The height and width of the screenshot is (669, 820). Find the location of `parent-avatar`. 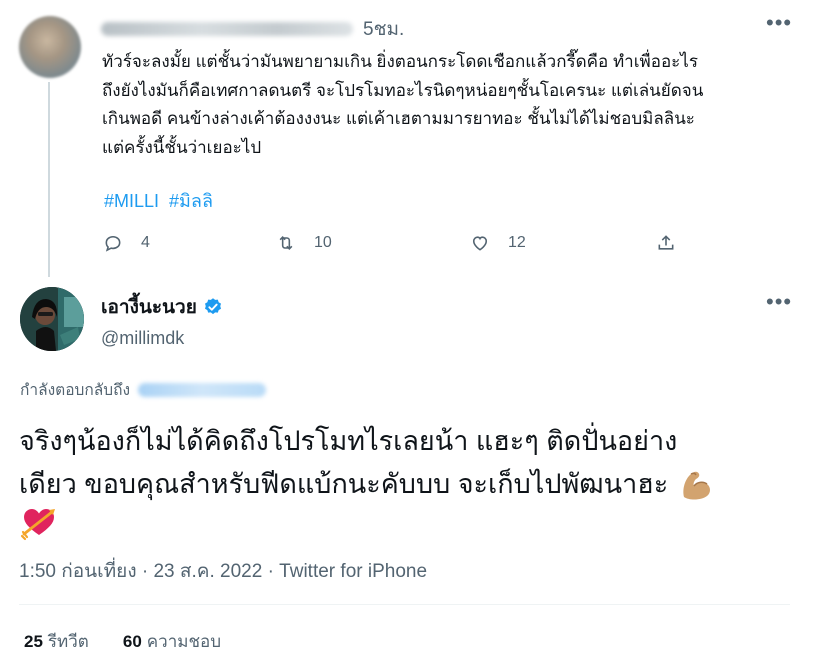

parent-avatar is located at coordinates (50, 47).